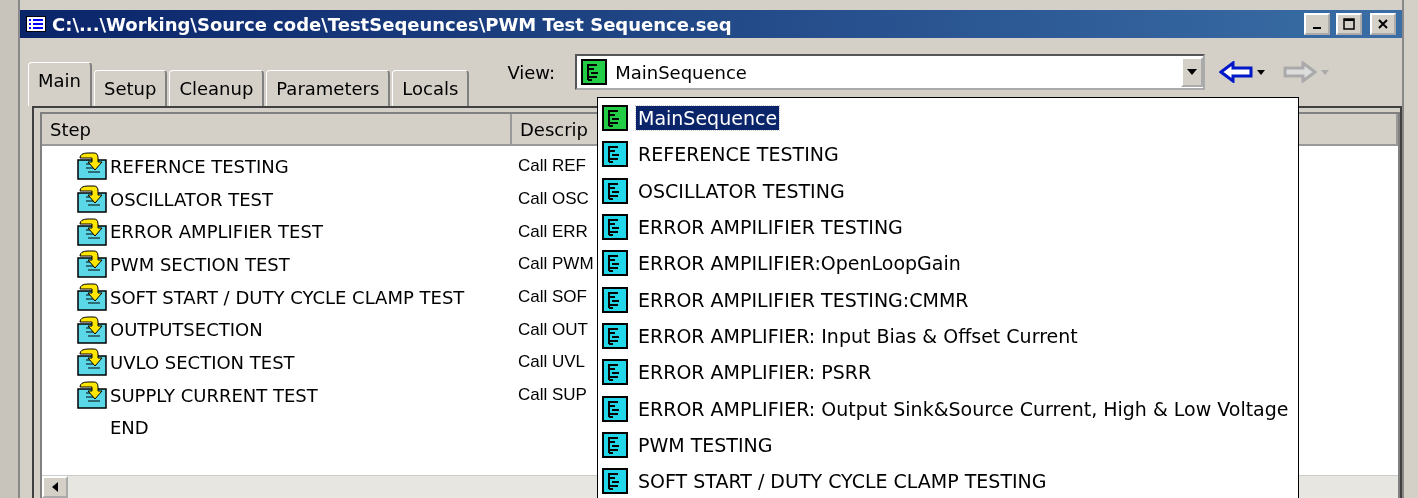 The width and height of the screenshot is (1418, 498). I want to click on step-name: UVLO SECTION TEST, so click(202, 362).